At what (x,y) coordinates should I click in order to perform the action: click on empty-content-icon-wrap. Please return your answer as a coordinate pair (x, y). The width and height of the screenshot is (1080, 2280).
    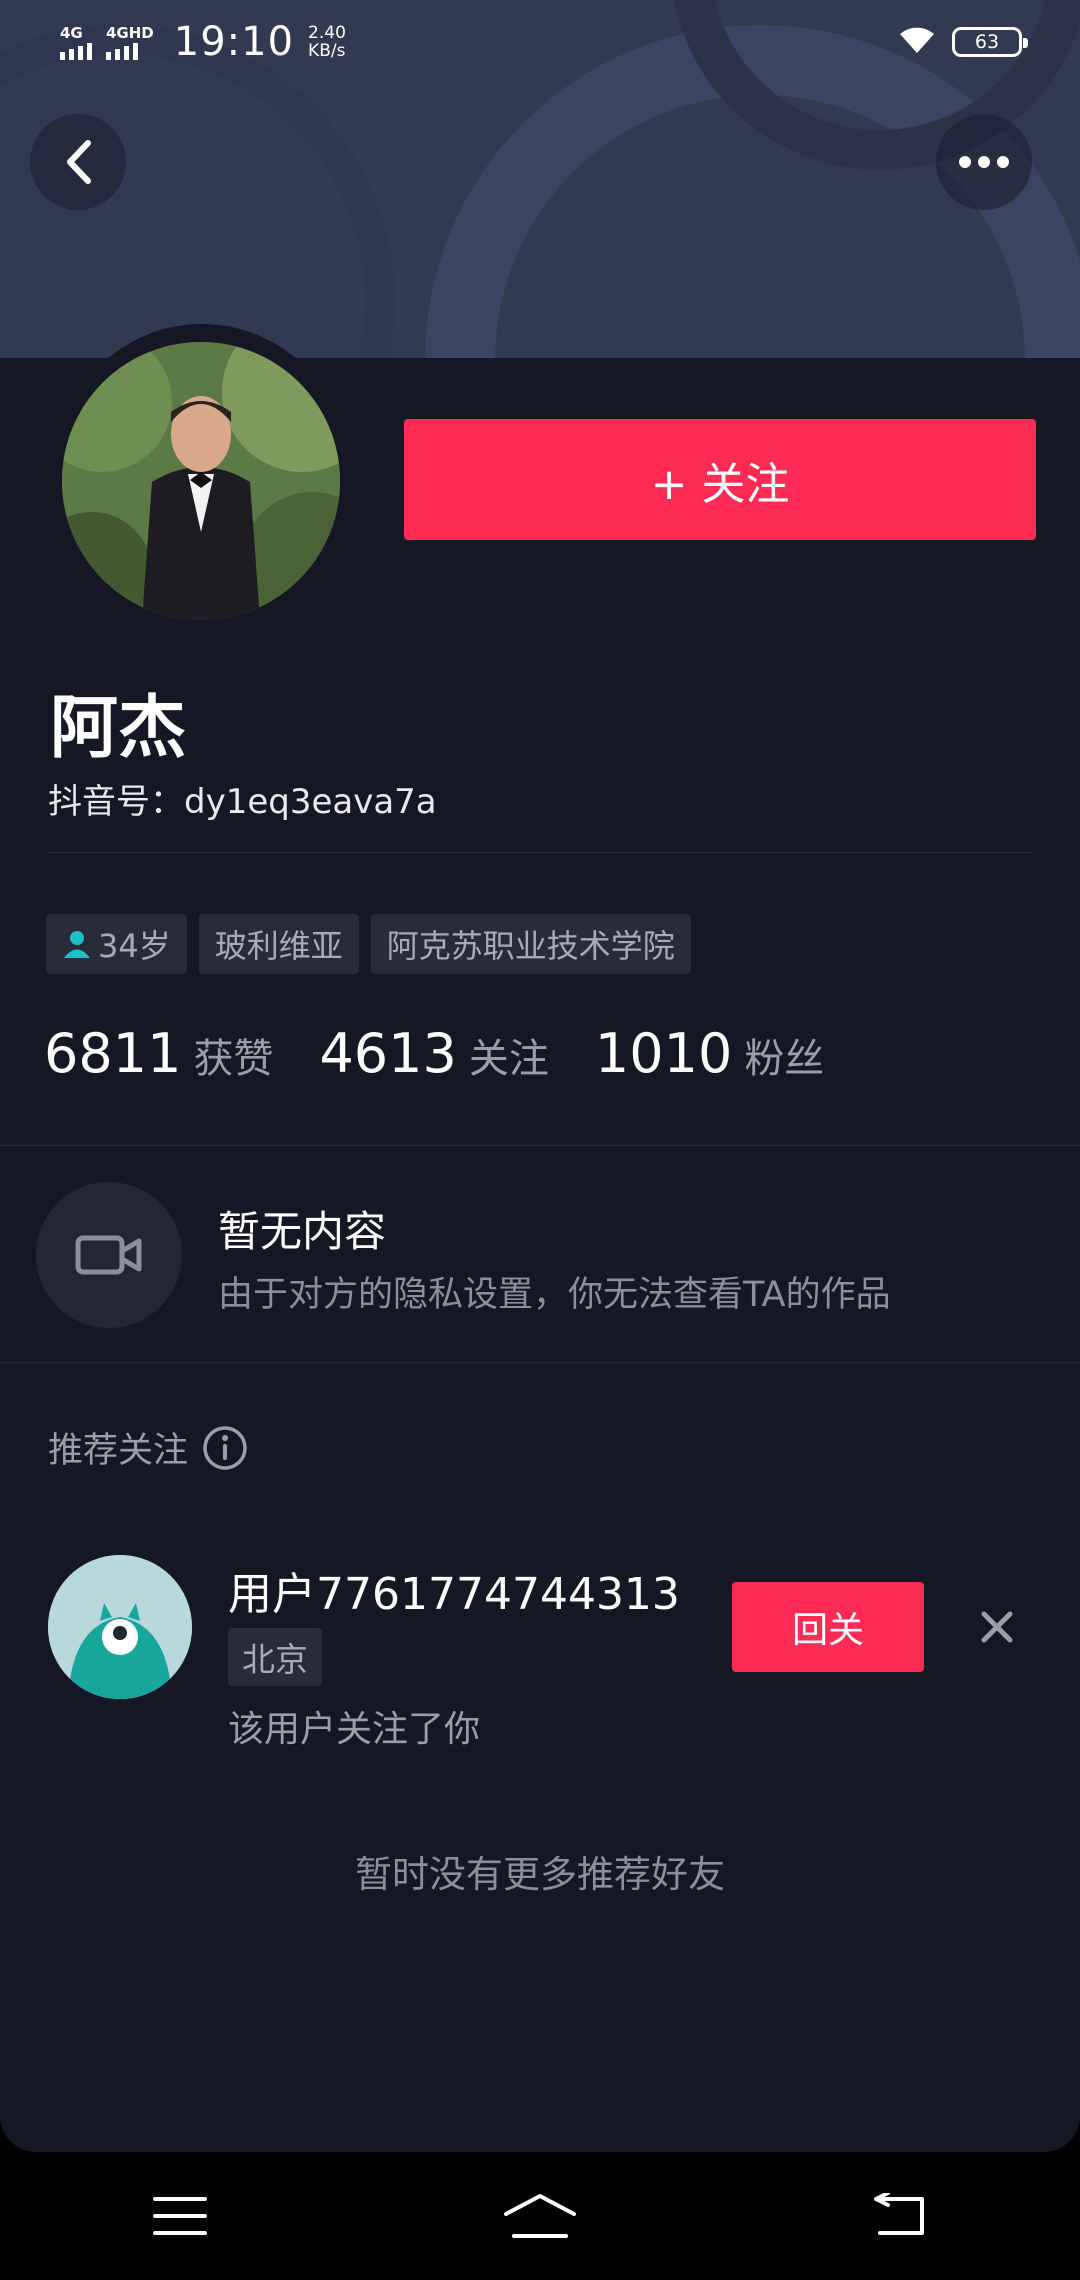
    Looking at the image, I should click on (109, 1255).